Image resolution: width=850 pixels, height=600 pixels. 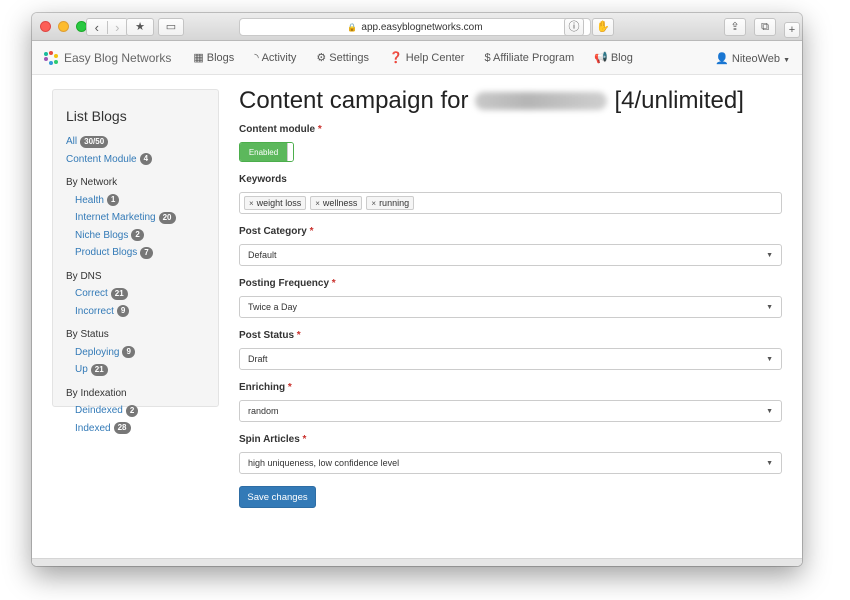 I want to click on sidebar-item-internet-marketing: Internet Marketing 20, so click(x=142, y=218).